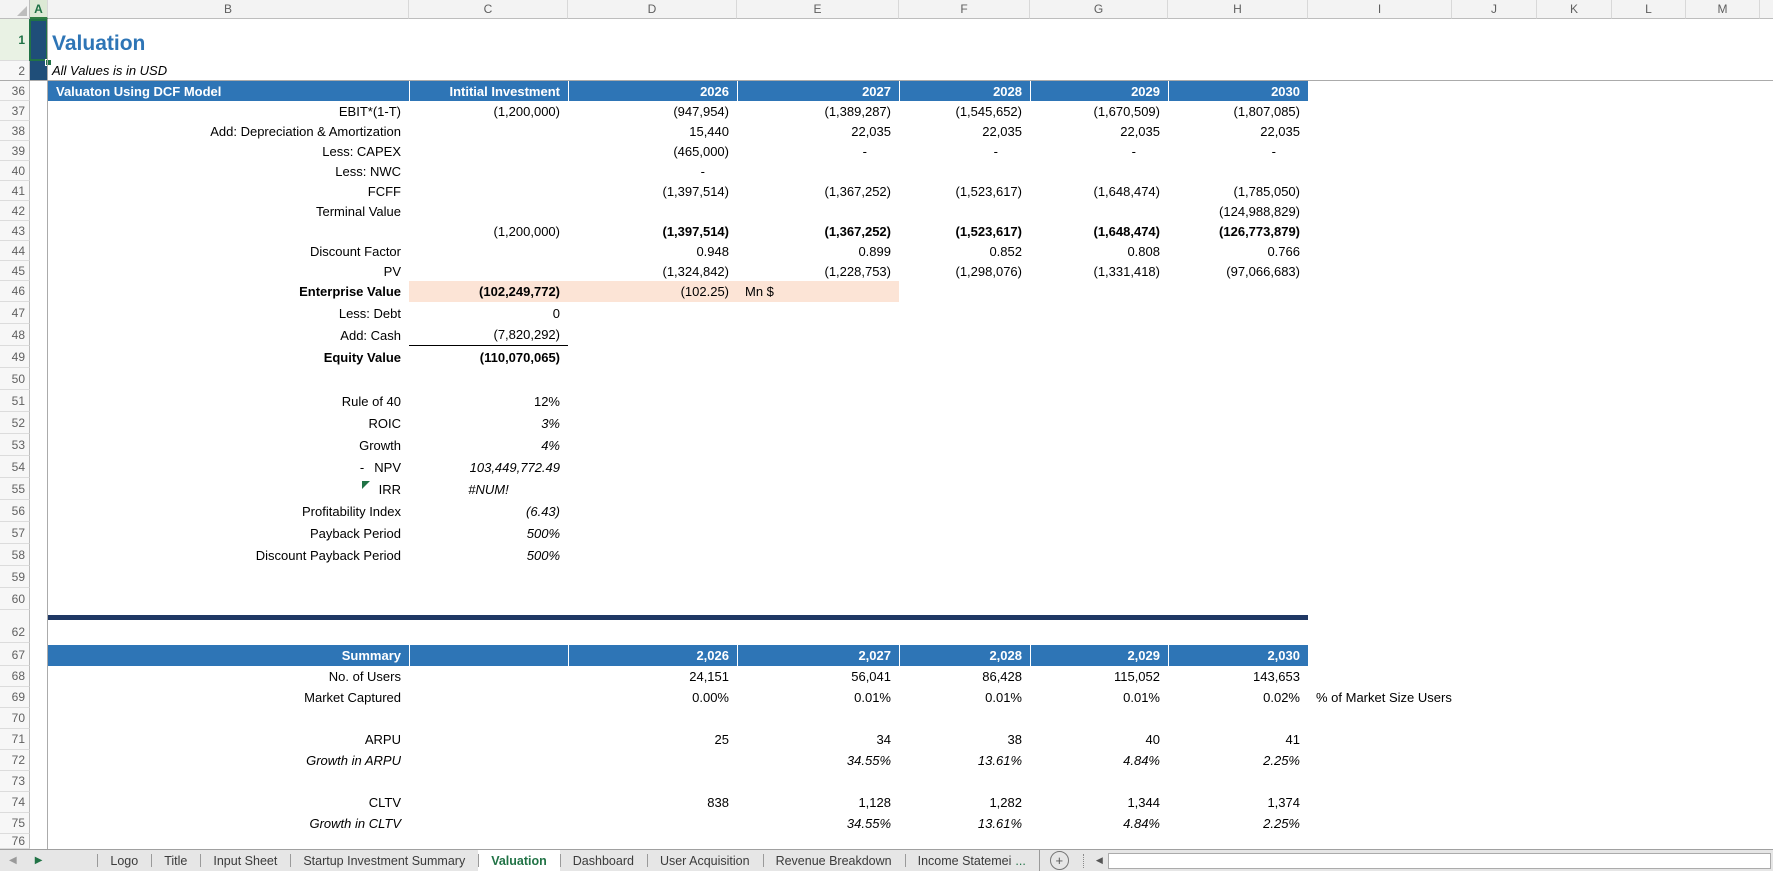  What do you see at coordinates (228, 802) in the screenshot?
I see `cell-B74: CLTV` at bounding box center [228, 802].